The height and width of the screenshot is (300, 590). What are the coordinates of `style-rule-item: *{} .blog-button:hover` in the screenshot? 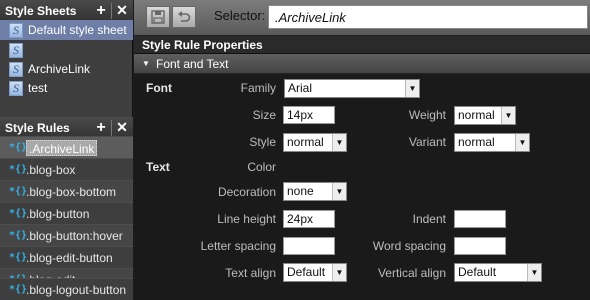 It's located at (66, 235).